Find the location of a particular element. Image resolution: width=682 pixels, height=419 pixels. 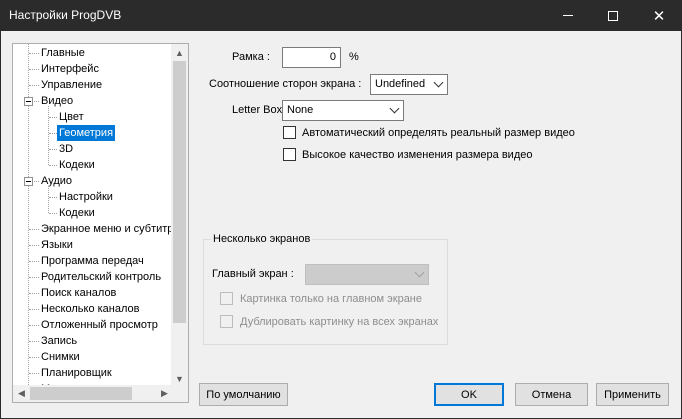

tree-item-label: Интерфейс is located at coordinates (70, 69).